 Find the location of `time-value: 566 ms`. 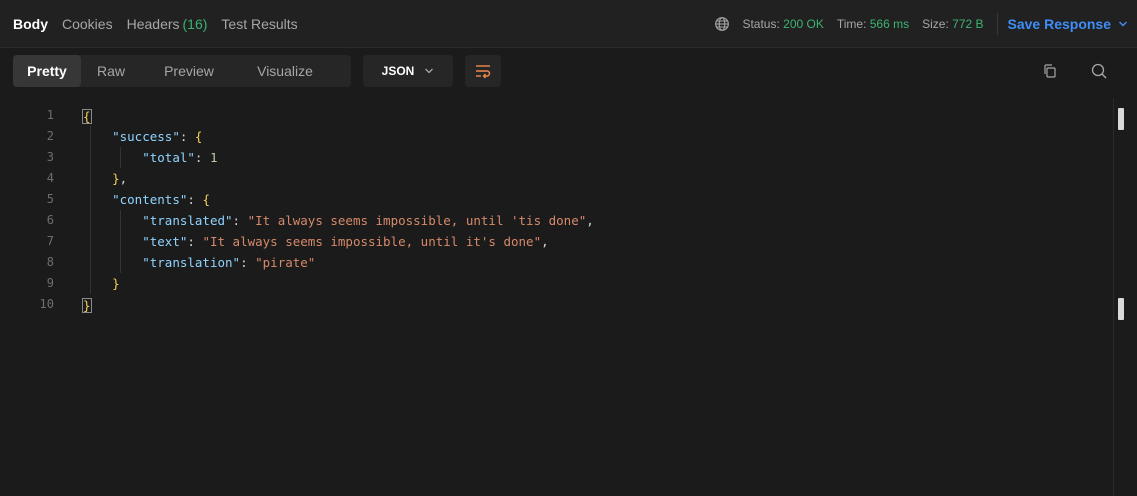

time-value: 566 ms is located at coordinates (889, 24).